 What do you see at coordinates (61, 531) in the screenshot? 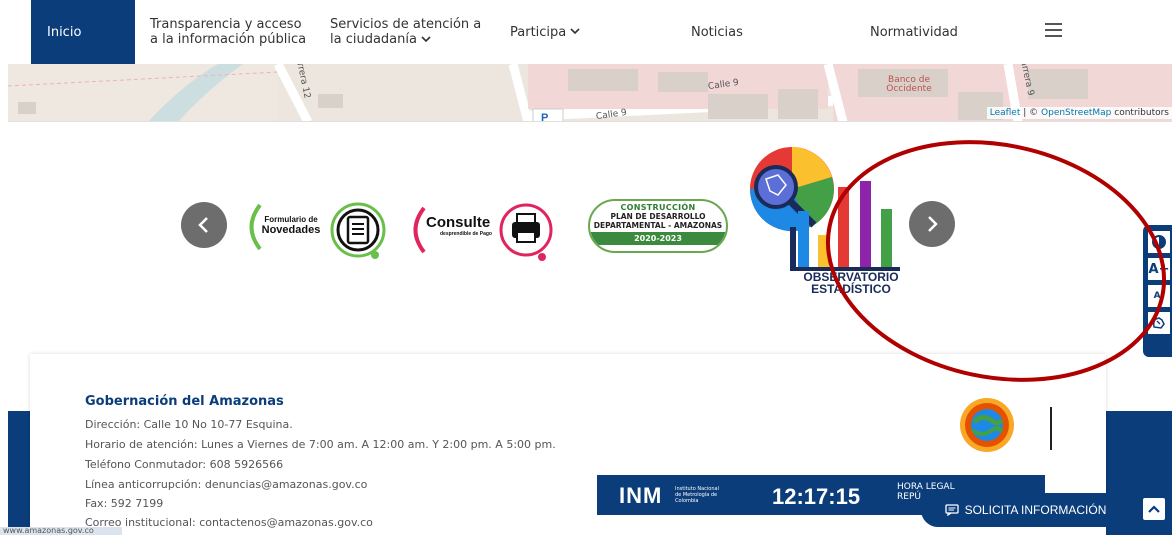
I see `status-bar-url: www.amazonas.gov.co` at bounding box center [61, 531].